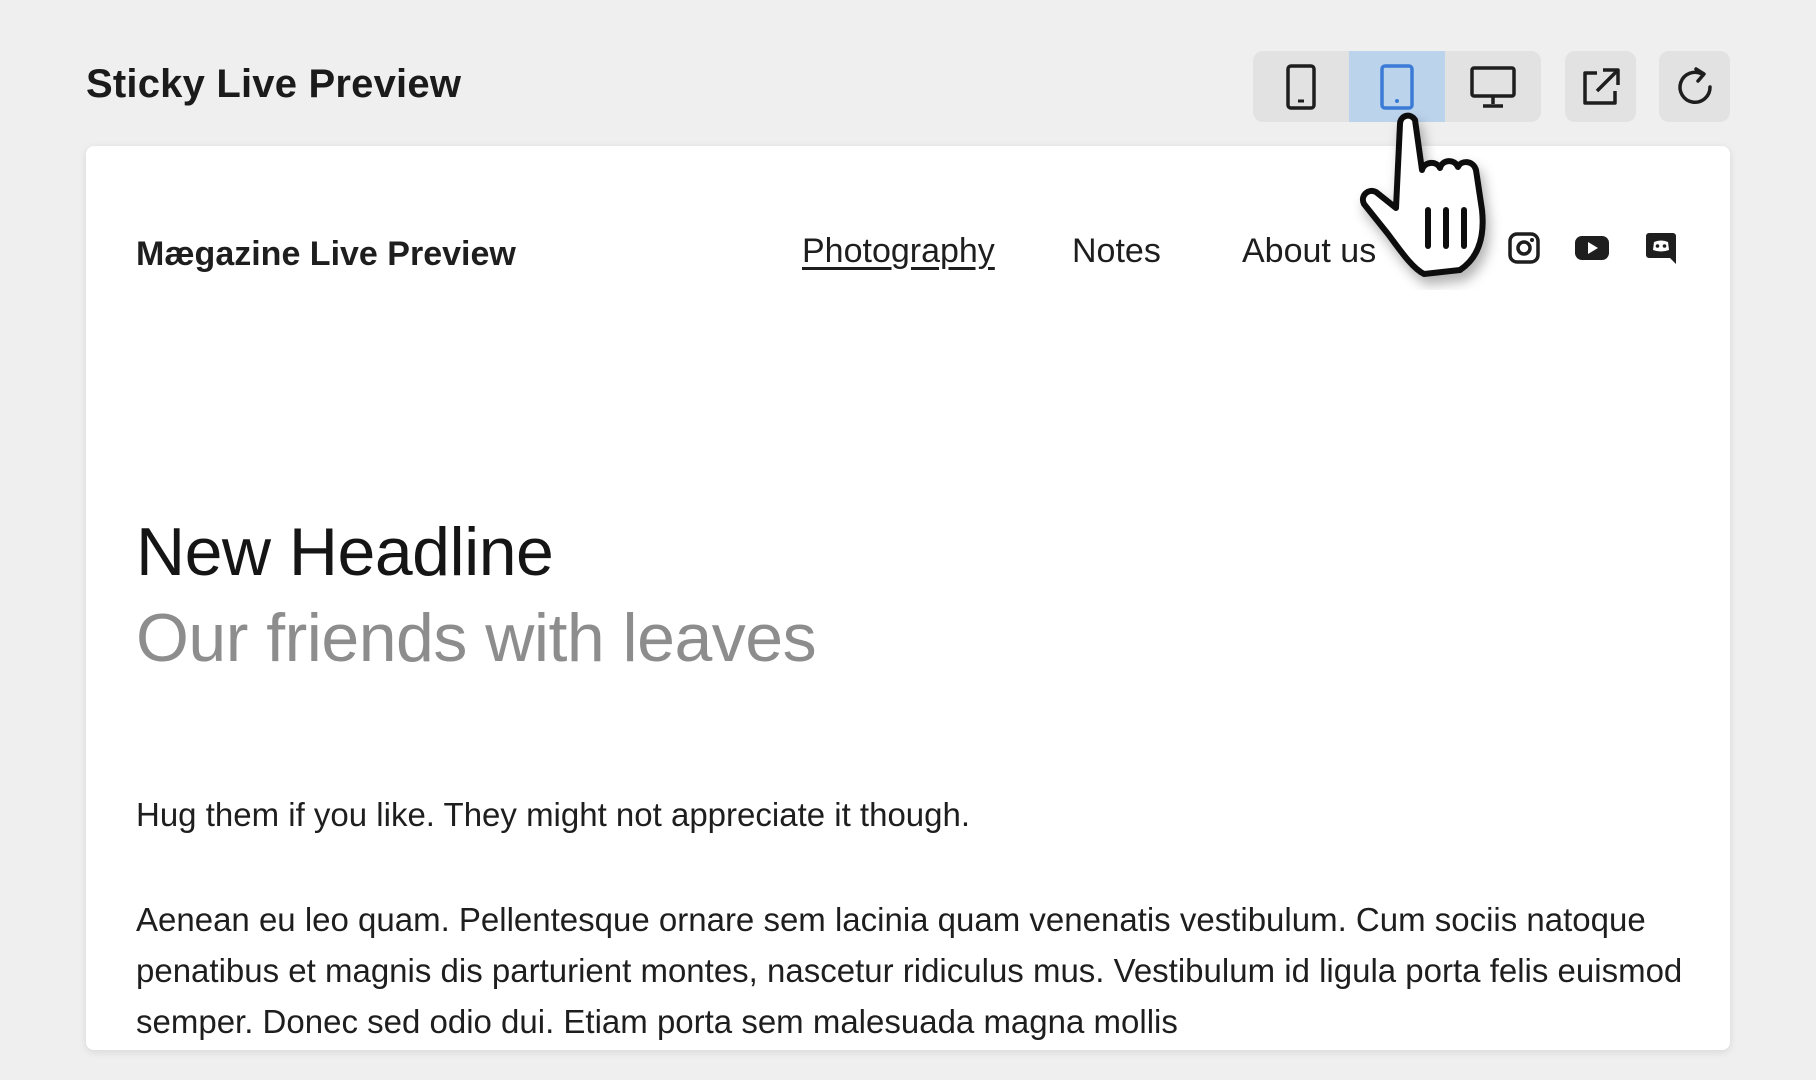 The width and height of the screenshot is (1816, 1080). Describe the element at coordinates (1309, 251) in the screenshot. I see `nav-link-about-us: About us` at that location.